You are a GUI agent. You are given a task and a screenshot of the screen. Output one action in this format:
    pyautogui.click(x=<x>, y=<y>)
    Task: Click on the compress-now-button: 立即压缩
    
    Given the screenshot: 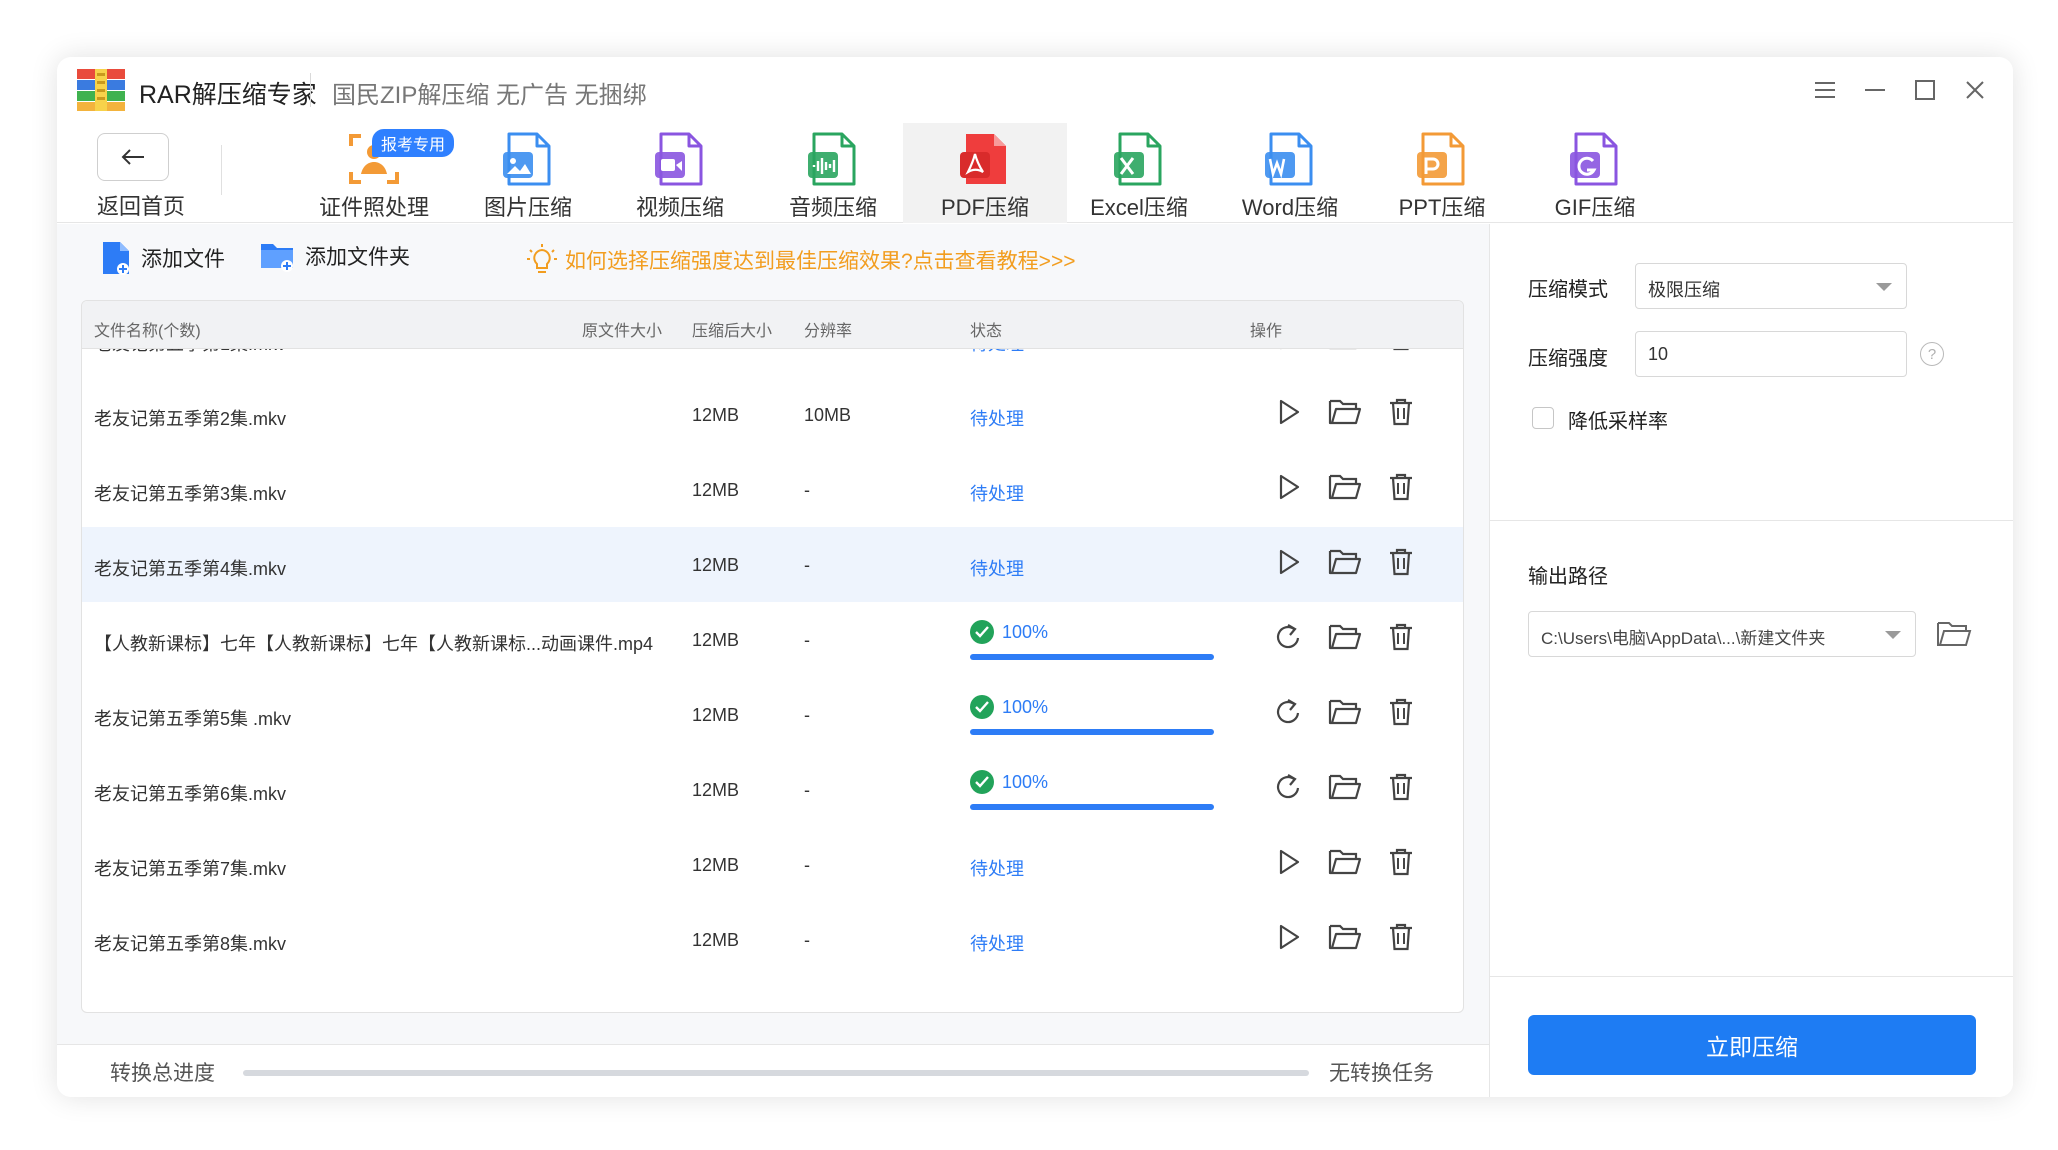 What is the action you would take?
    pyautogui.click(x=1752, y=1045)
    